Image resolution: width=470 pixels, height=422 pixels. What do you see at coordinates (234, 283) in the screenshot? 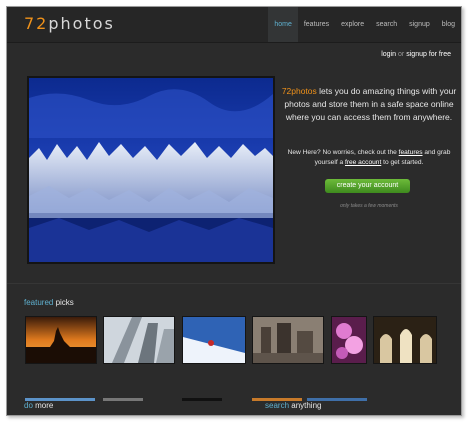
I see `section-divider` at bounding box center [234, 283].